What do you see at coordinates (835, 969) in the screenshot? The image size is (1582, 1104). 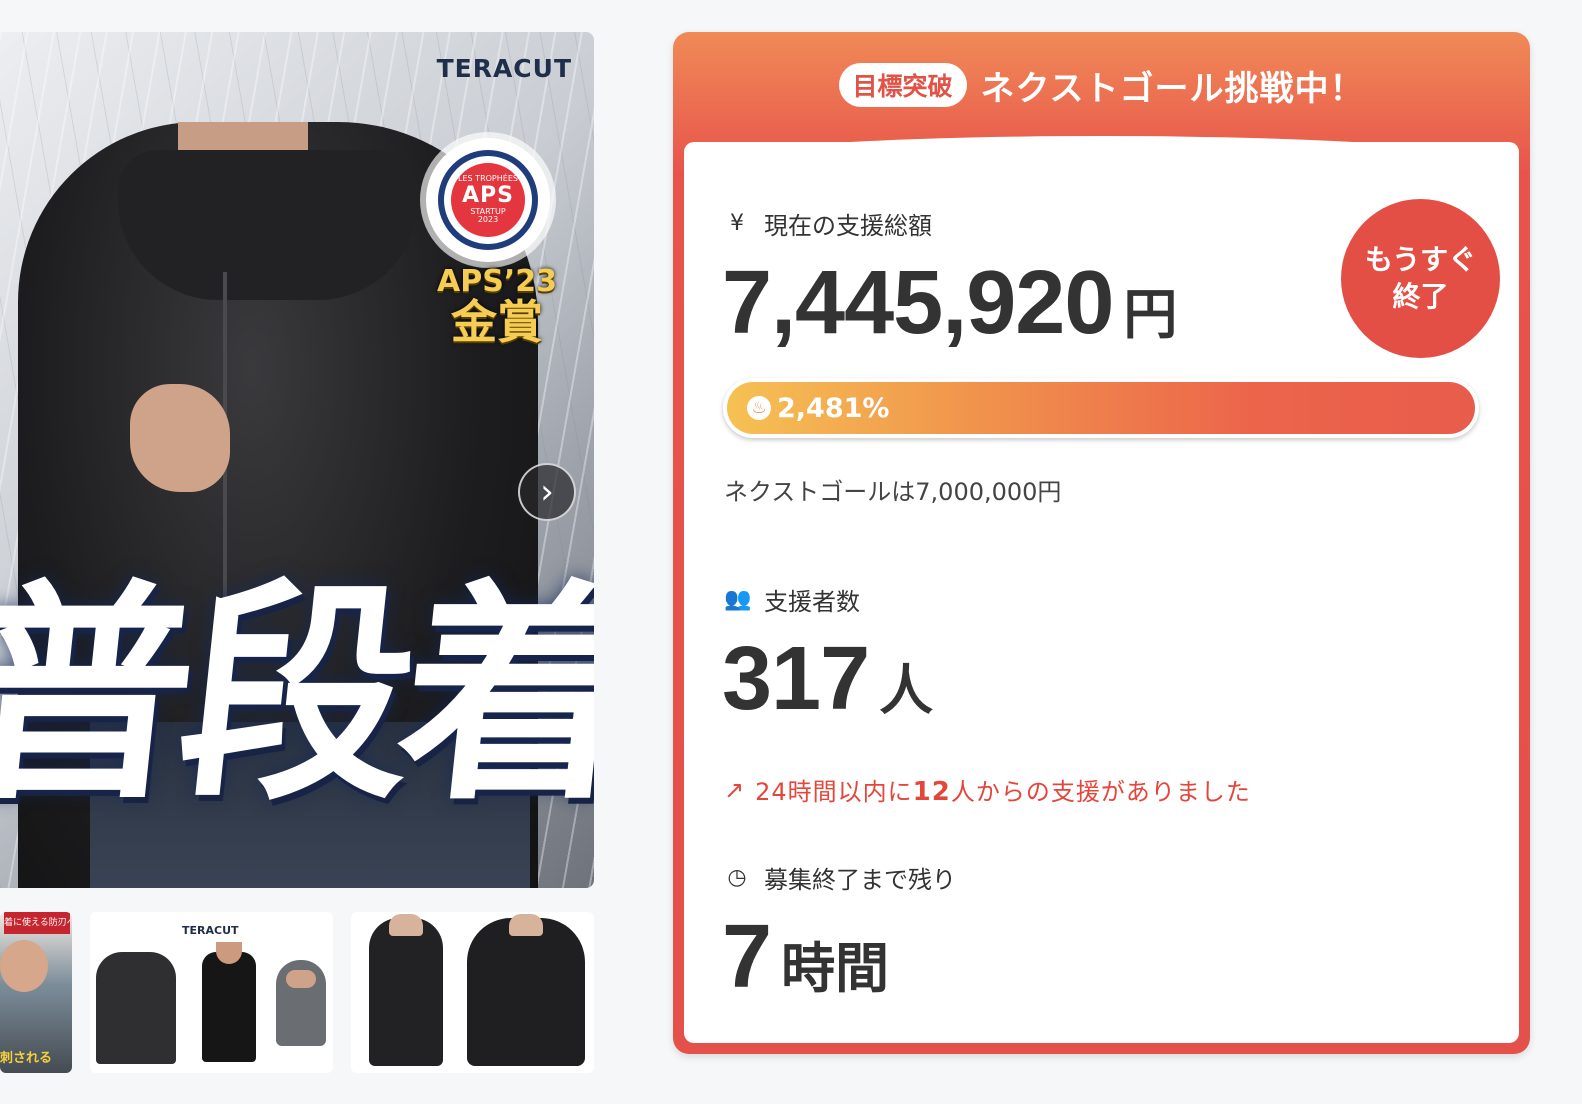 I see `remaining-unit: 時間` at bounding box center [835, 969].